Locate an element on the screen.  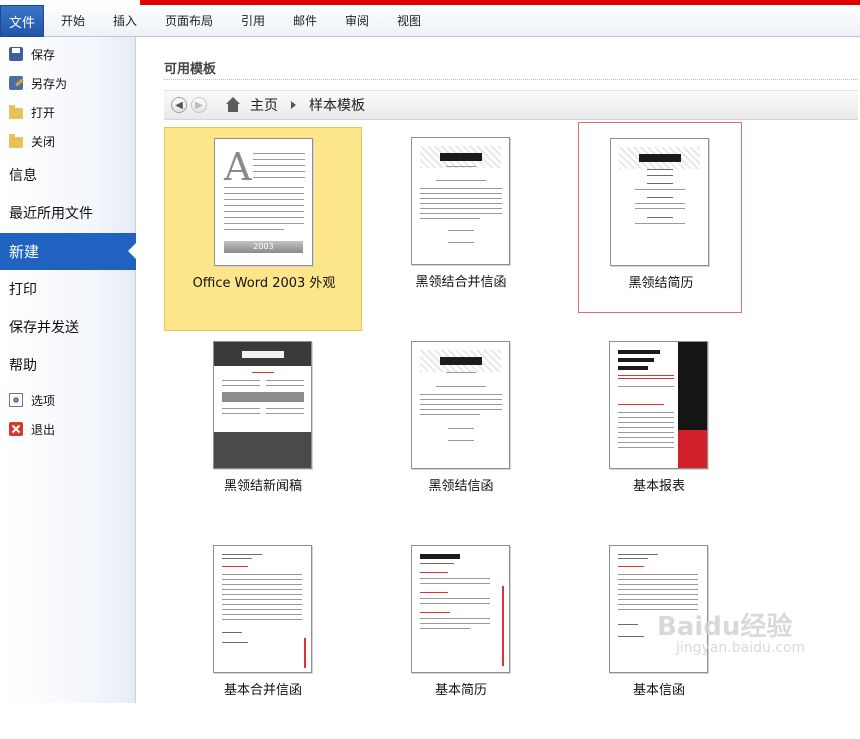
baidu-watermark-url: jingyan.baidu.com is located at coordinates (741, 648).